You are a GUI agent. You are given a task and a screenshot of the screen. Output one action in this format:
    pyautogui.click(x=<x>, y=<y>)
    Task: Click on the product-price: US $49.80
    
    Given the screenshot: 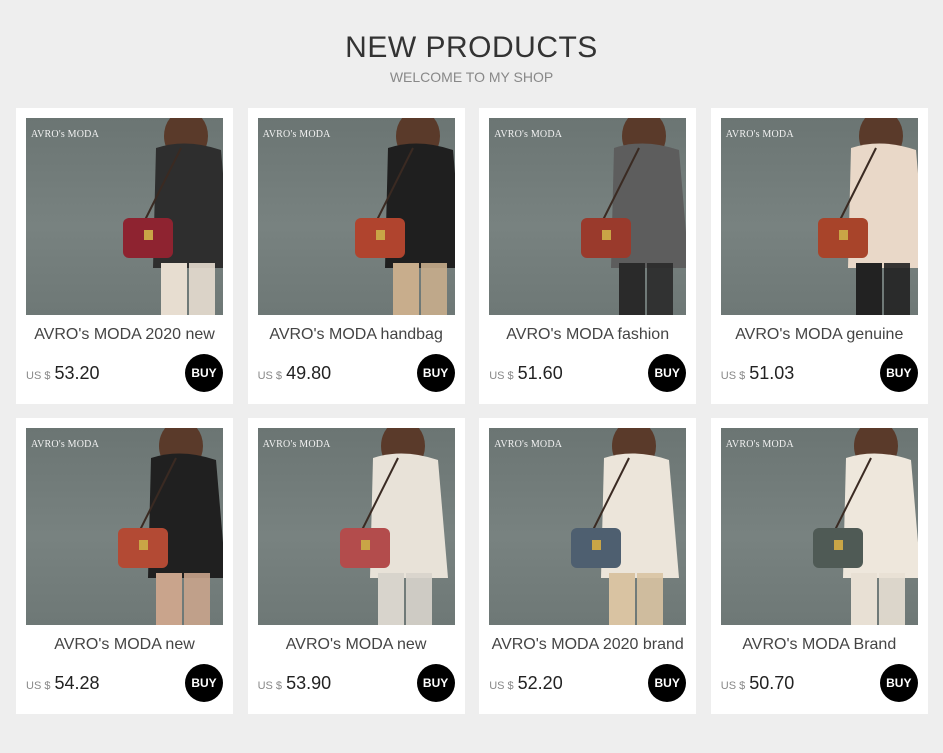 What is the action you would take?
    pyautogui.click(x=295, y=373)
    